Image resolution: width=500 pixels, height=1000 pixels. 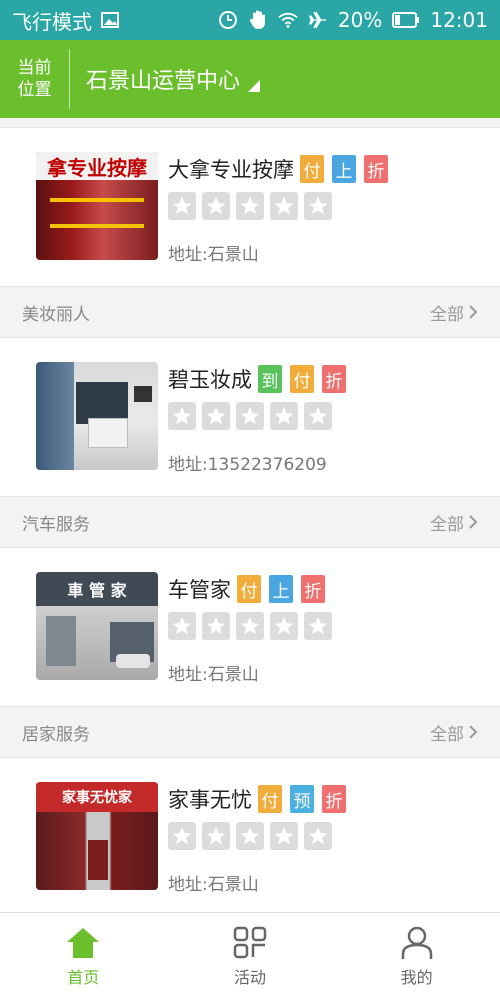 I want to click on bottom-tab-bar: 首页 活动 我的, so click(x=250, y=956).